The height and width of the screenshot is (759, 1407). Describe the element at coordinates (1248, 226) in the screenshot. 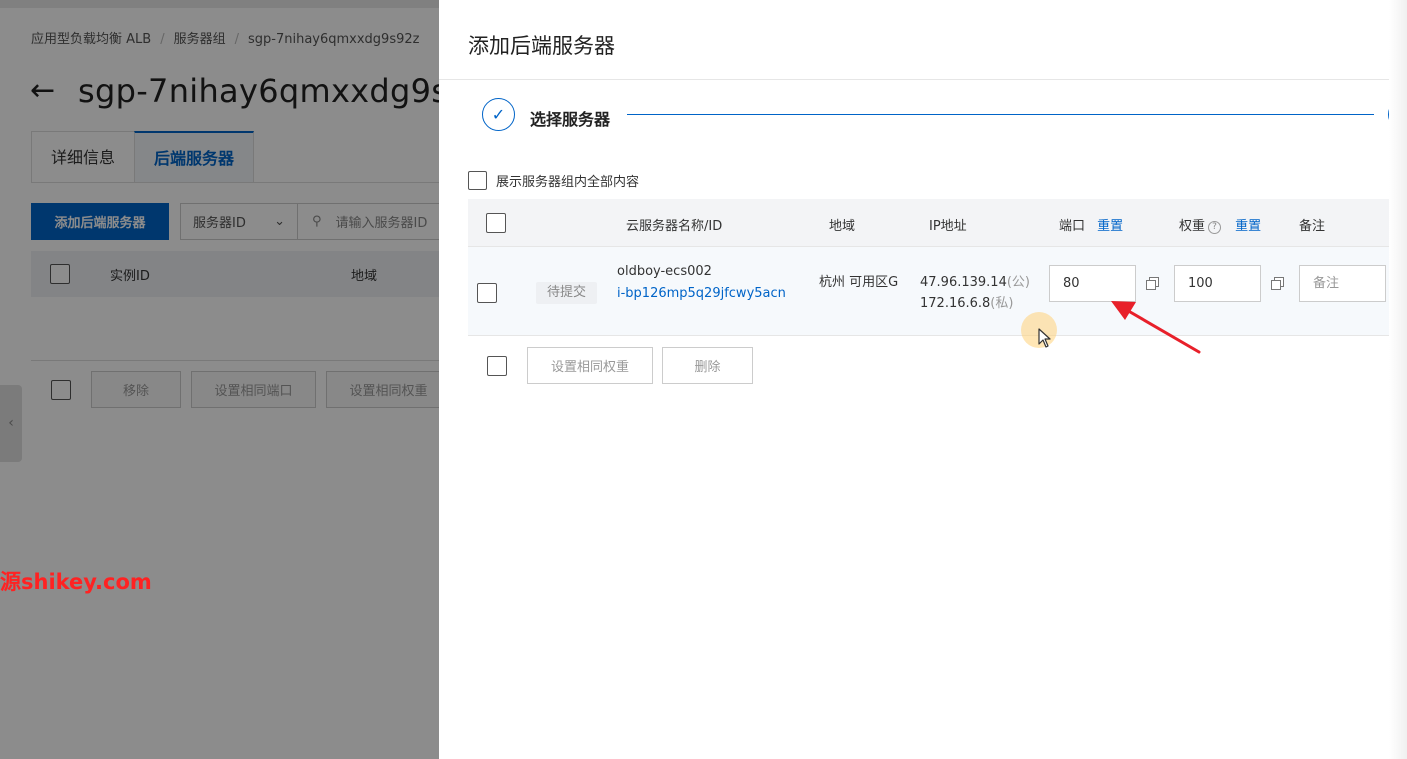

I see `weight-reset-link: 重置` at that location.